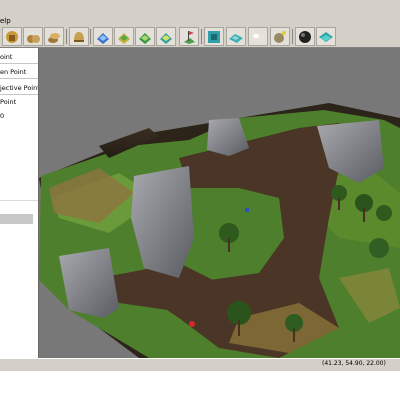  What do you see at coordinates (8, 102) in the screenshot?
I see `list-item: Point` at bounding box center [8, 102].